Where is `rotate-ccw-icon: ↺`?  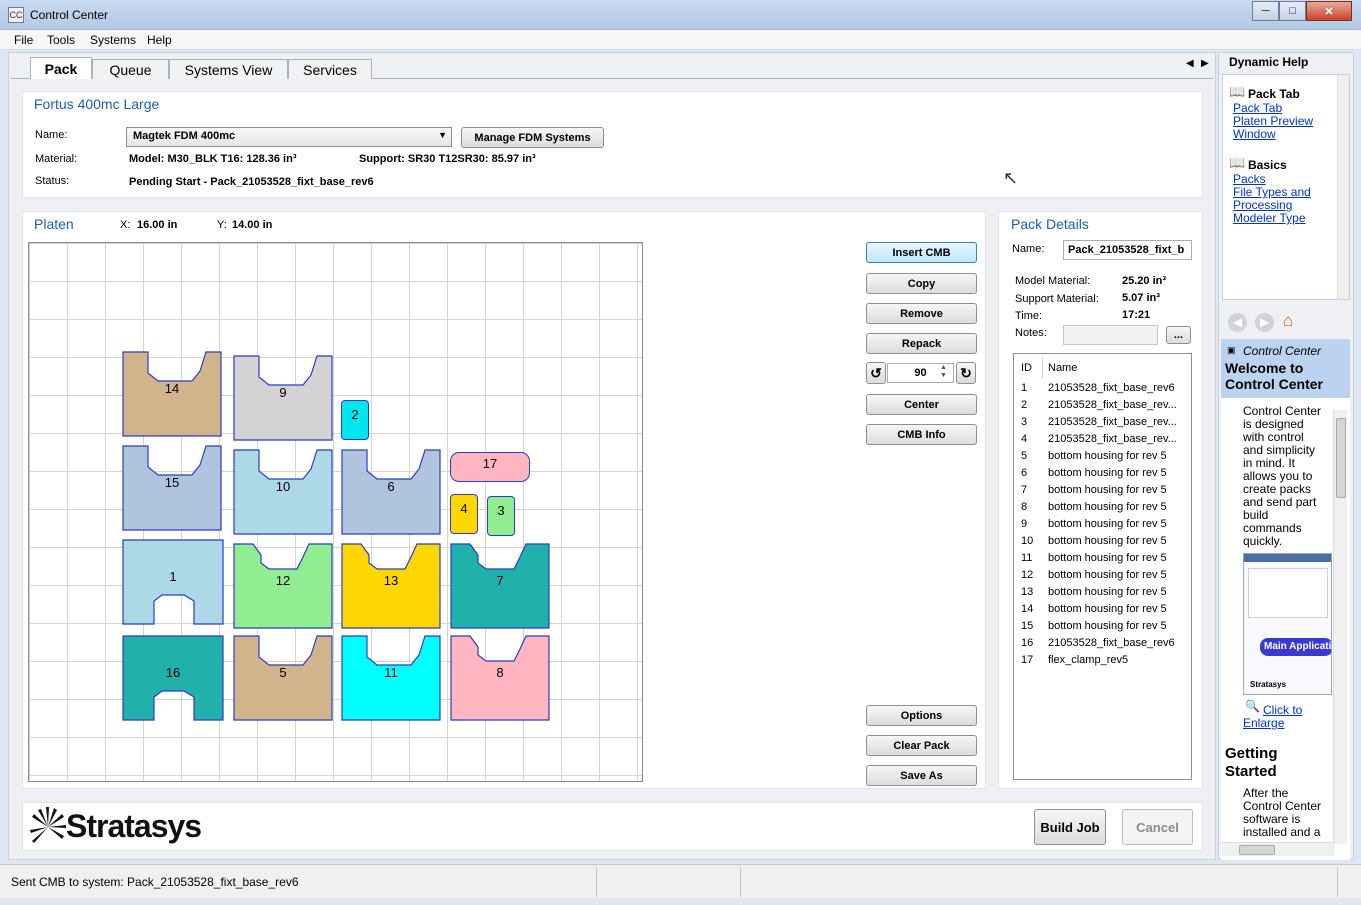 rotate-ccw-icon: ↺ is located at coordinates (876, 373).